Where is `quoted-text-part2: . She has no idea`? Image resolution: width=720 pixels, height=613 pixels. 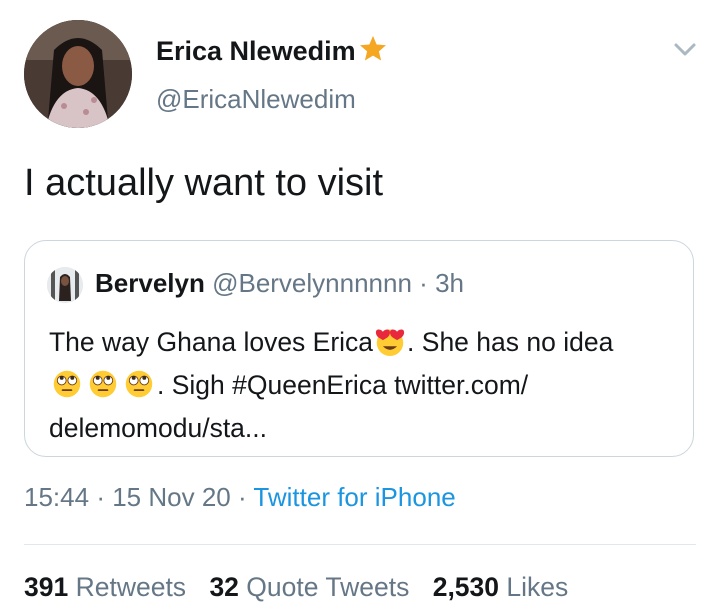 quoted-text-part2: . She has no idea is located at coordinates (510, 342).